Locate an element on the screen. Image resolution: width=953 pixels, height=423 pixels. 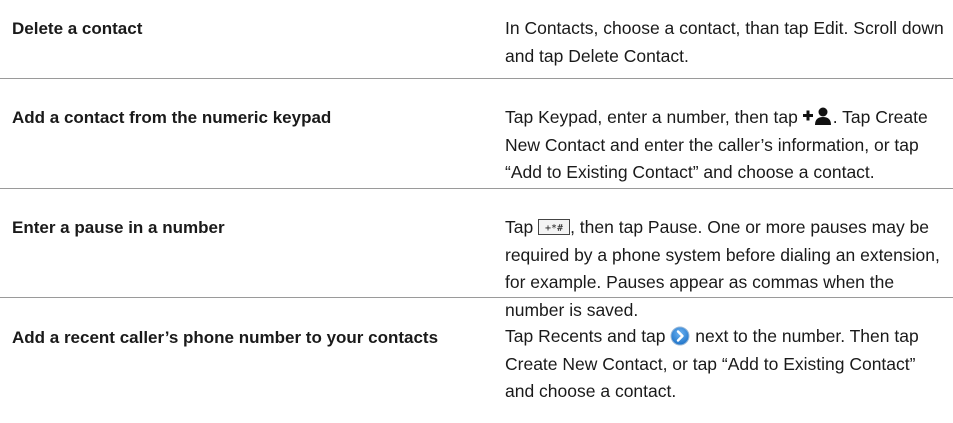
description-text: Tap is located at coordinates (522, 227).